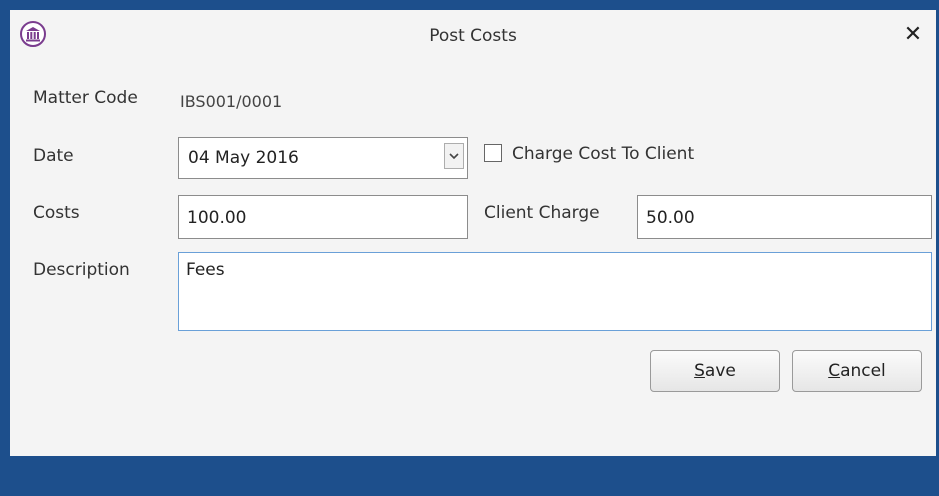 Image resolution: width=939 pixels, height=496 pixels. I want to click on matter-code-value: IBS001/0001, so click(231, 101).